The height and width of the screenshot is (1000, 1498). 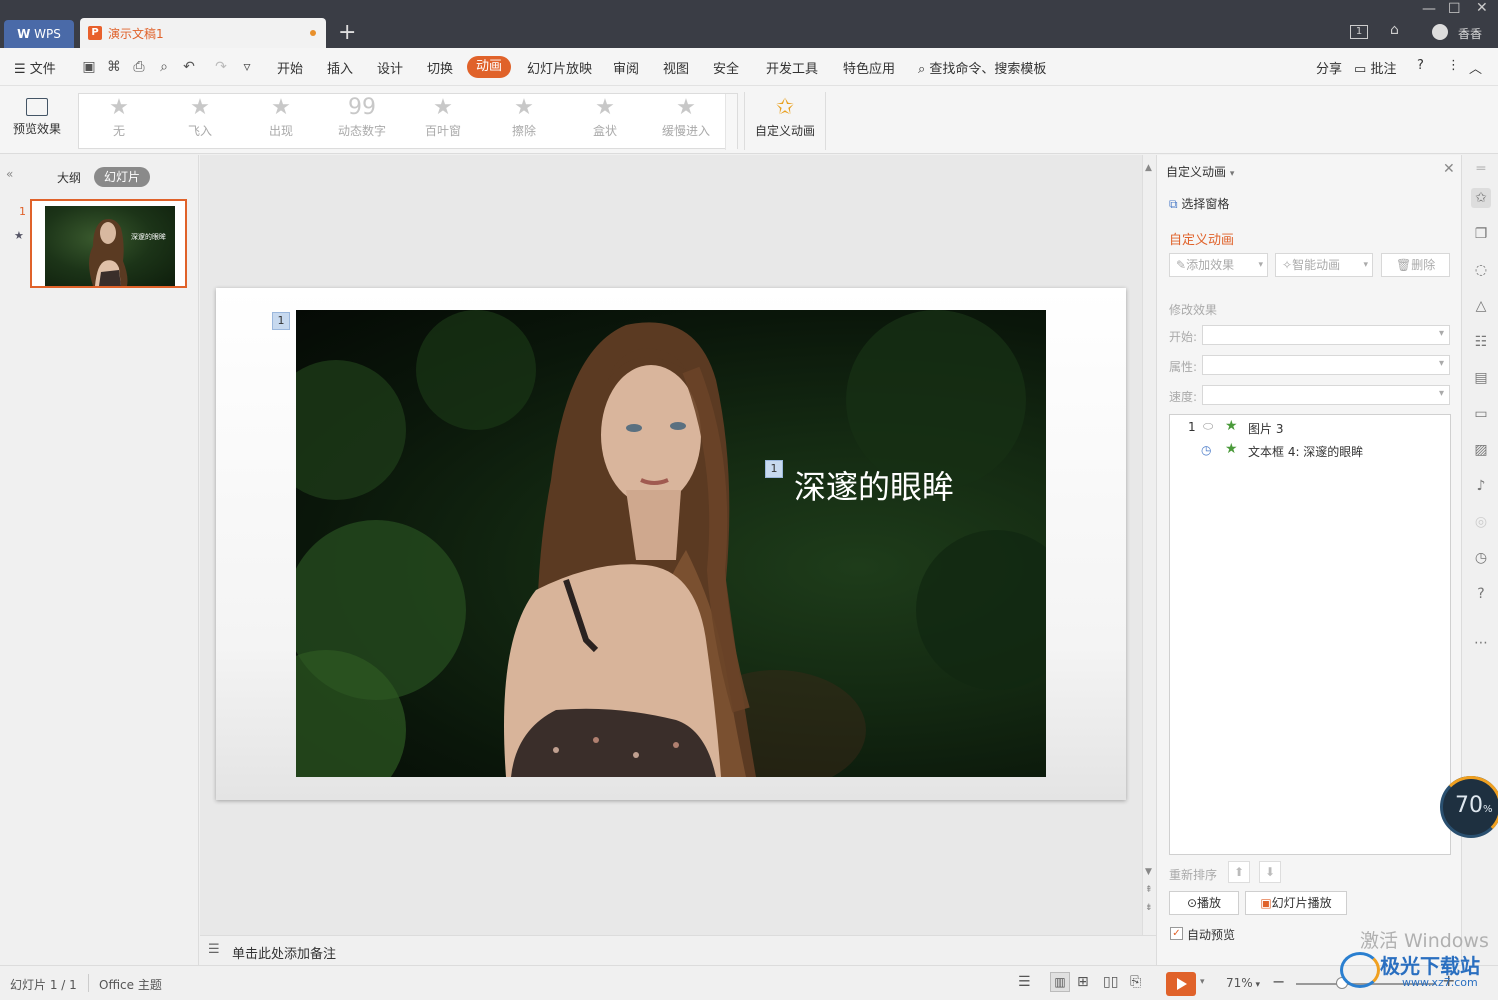 I want to click on share-button: 分享, so click(x=1329, y=67).